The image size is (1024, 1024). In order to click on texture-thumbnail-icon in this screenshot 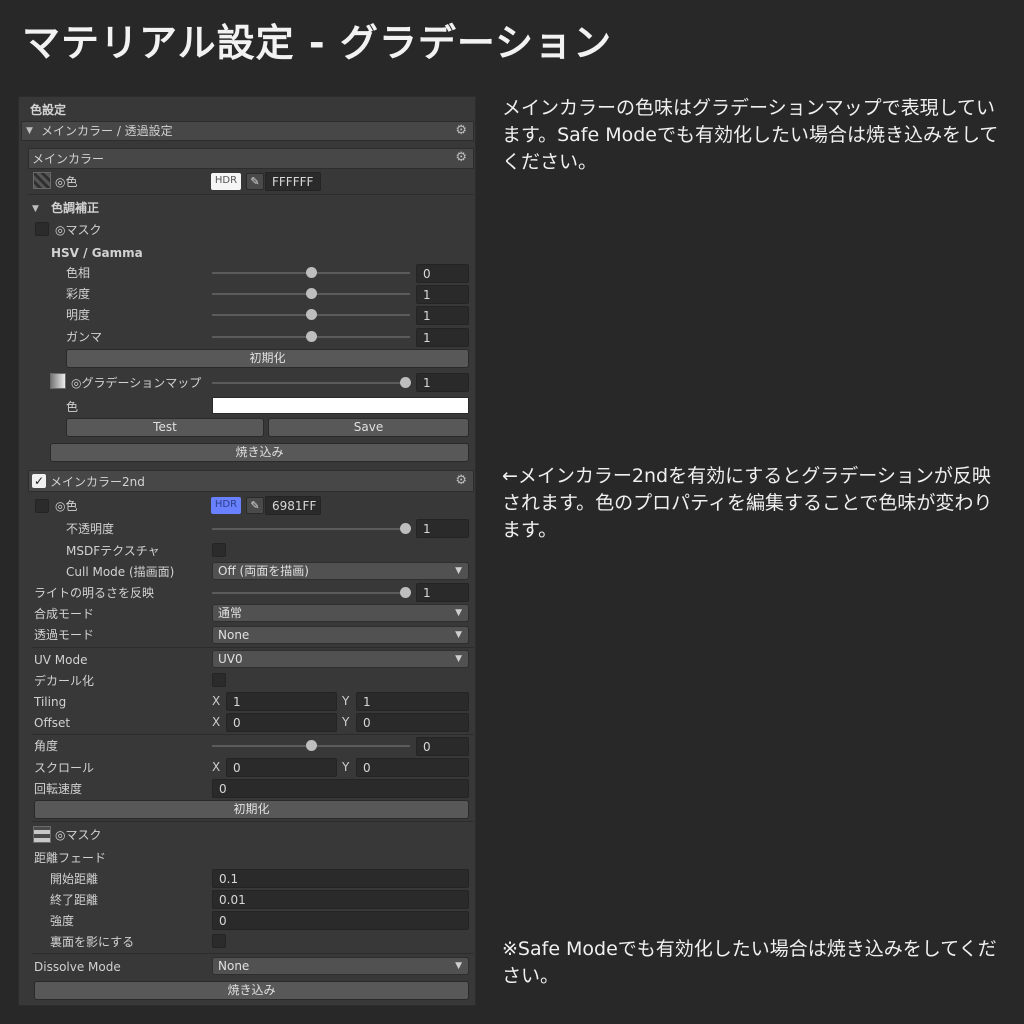, I will do `click(42, 180)`.